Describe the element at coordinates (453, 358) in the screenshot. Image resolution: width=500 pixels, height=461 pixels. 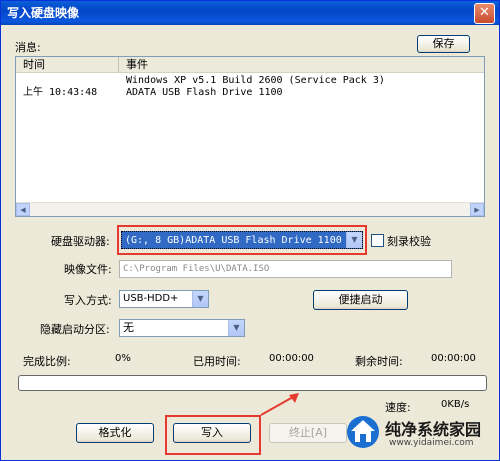
I see `remaining-value: 00:00:00` at that location.